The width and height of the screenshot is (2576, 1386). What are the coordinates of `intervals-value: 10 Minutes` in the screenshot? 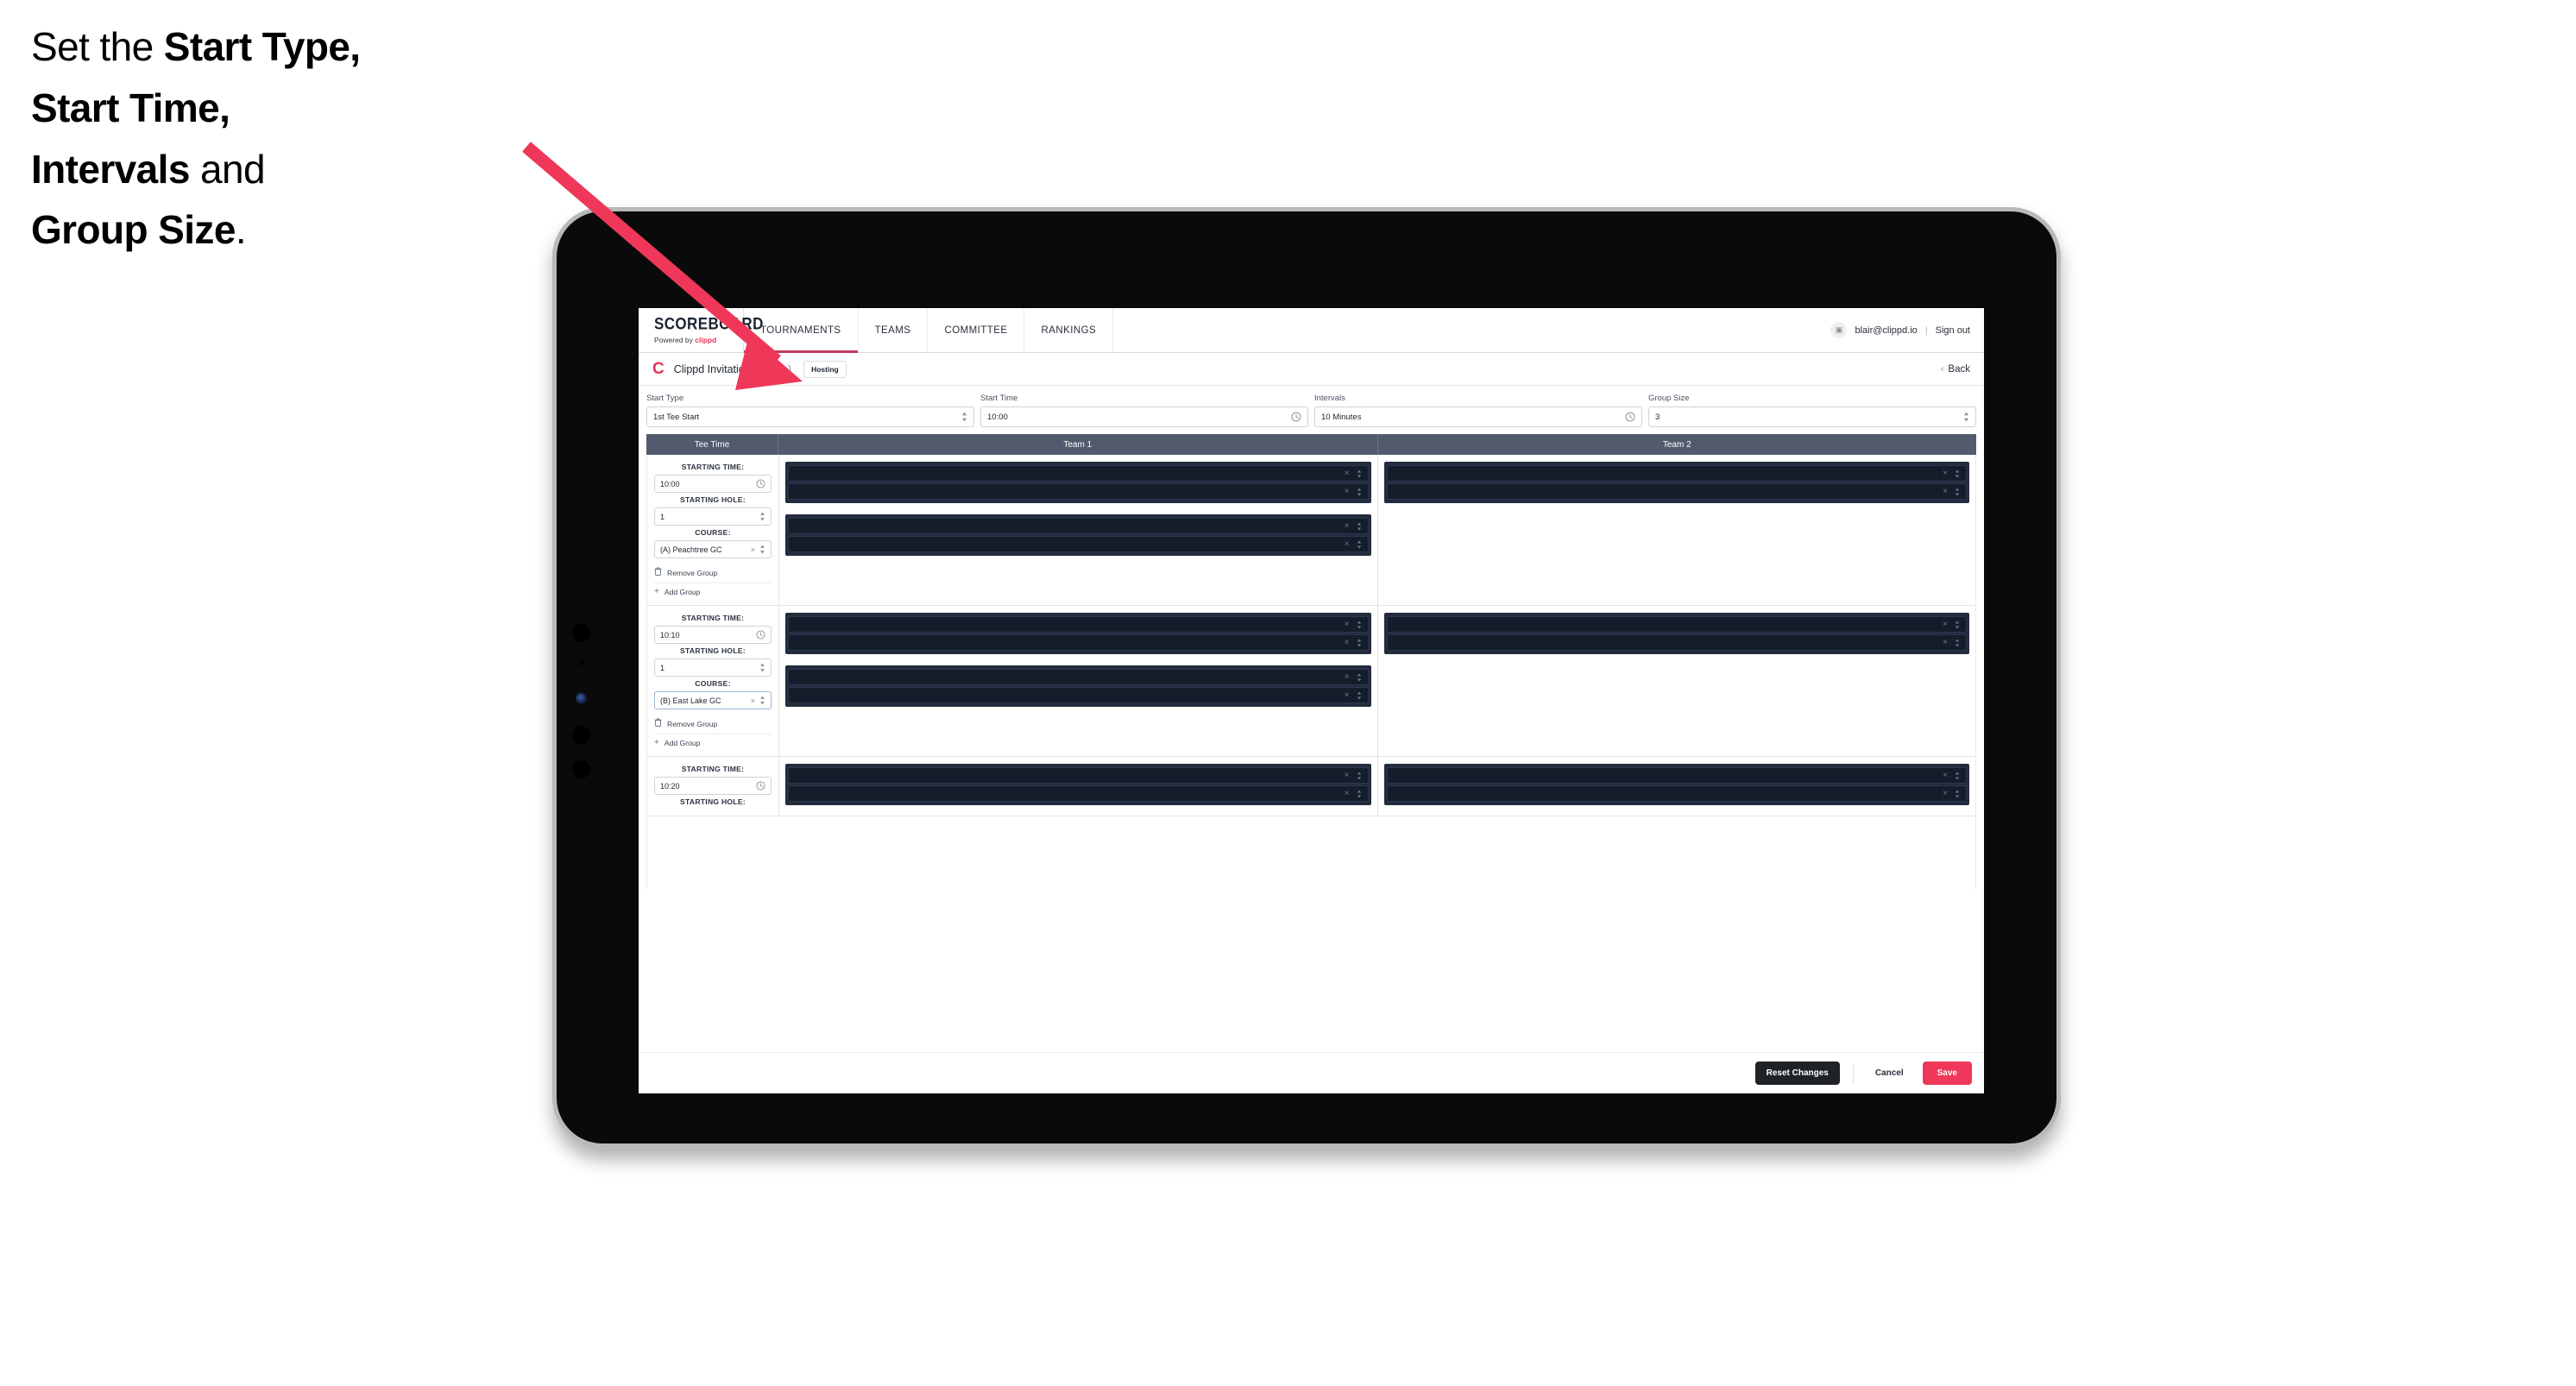 It's located at (1341, 417).